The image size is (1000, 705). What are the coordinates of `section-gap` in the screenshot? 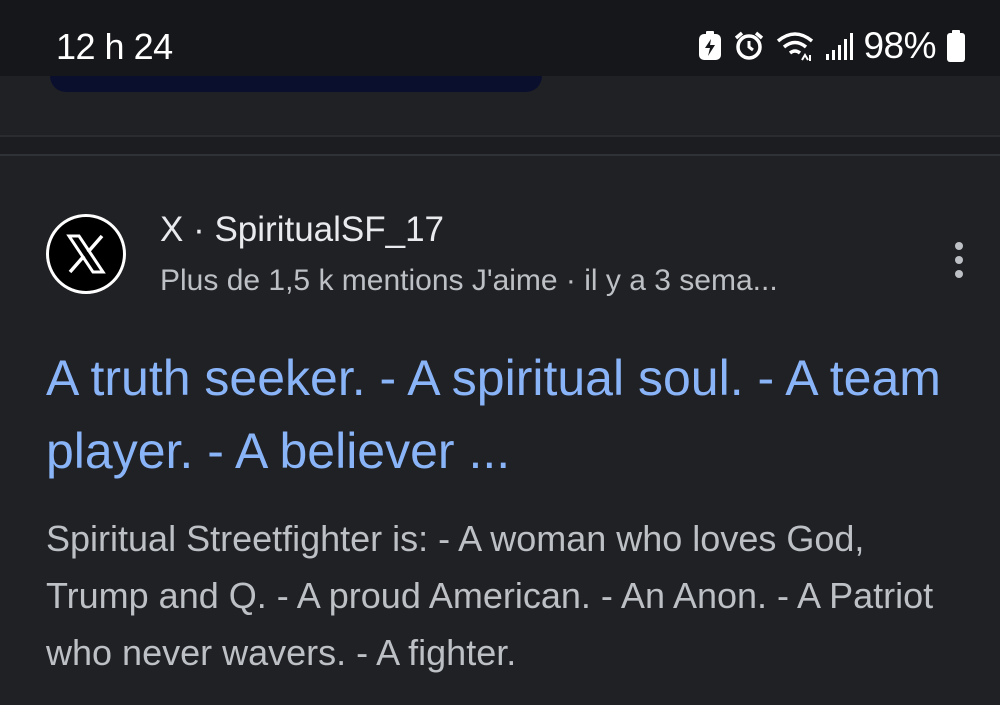 It's located at (500, 145).